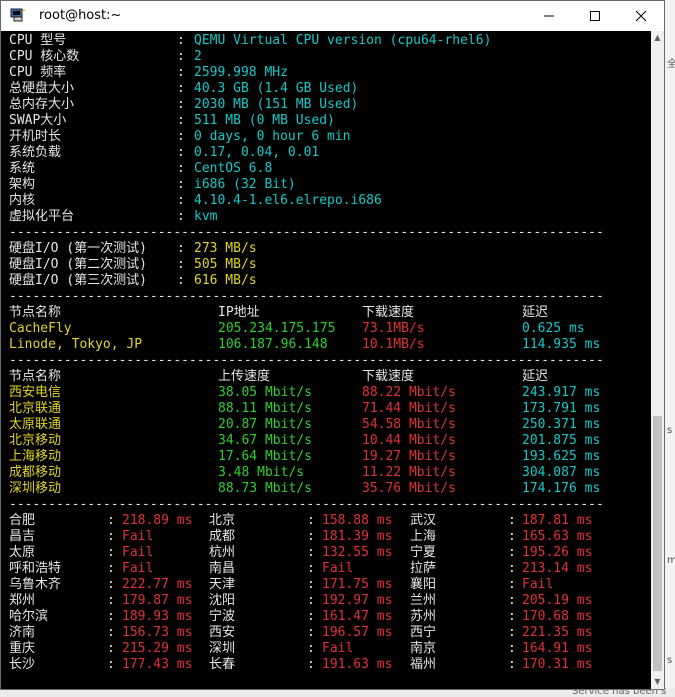 This screenshot has height=697, width=675. What do you see at coordinates (326, 441) in the screenshot?
I see `speedtest-row: 北京移动 34.67 Mbit/s 10.44 Mbit/s 201.875 ms` at bounding box center [326, 441].